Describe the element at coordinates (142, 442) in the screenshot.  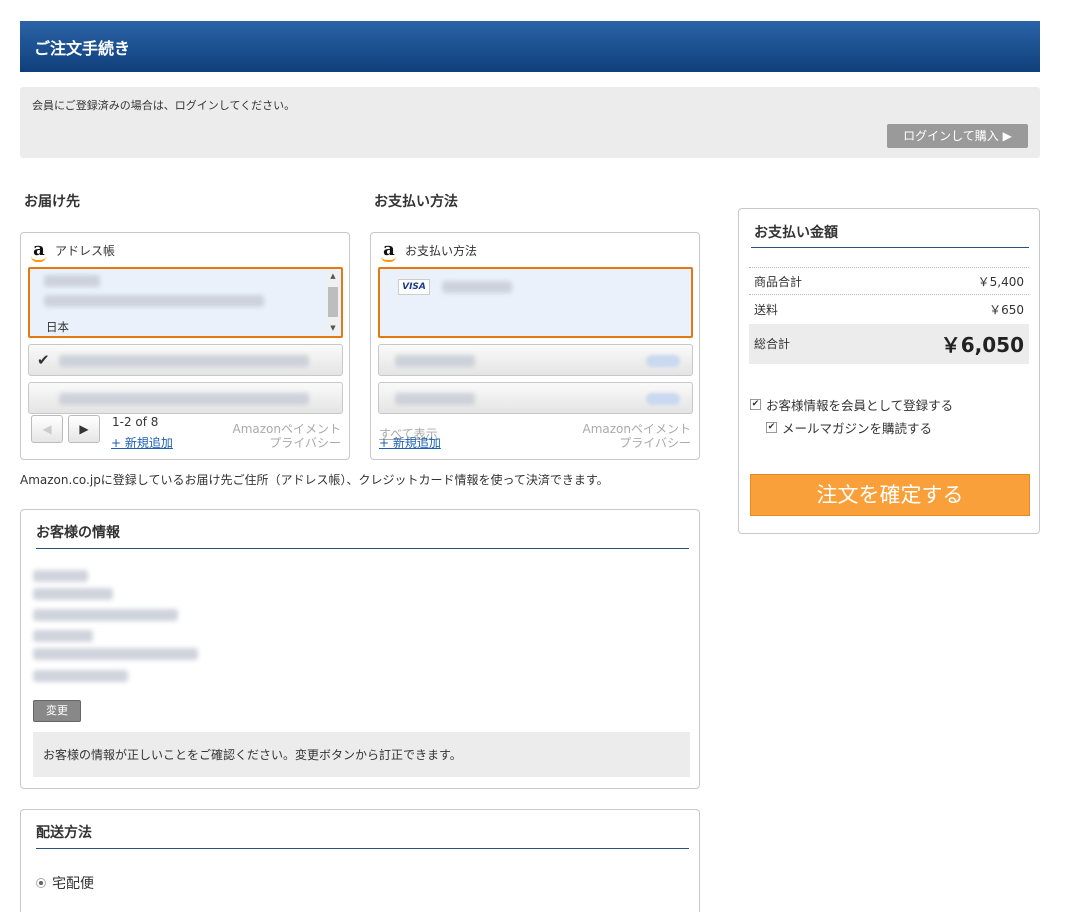
I see `add-address-link: + 新規追加` at that location.